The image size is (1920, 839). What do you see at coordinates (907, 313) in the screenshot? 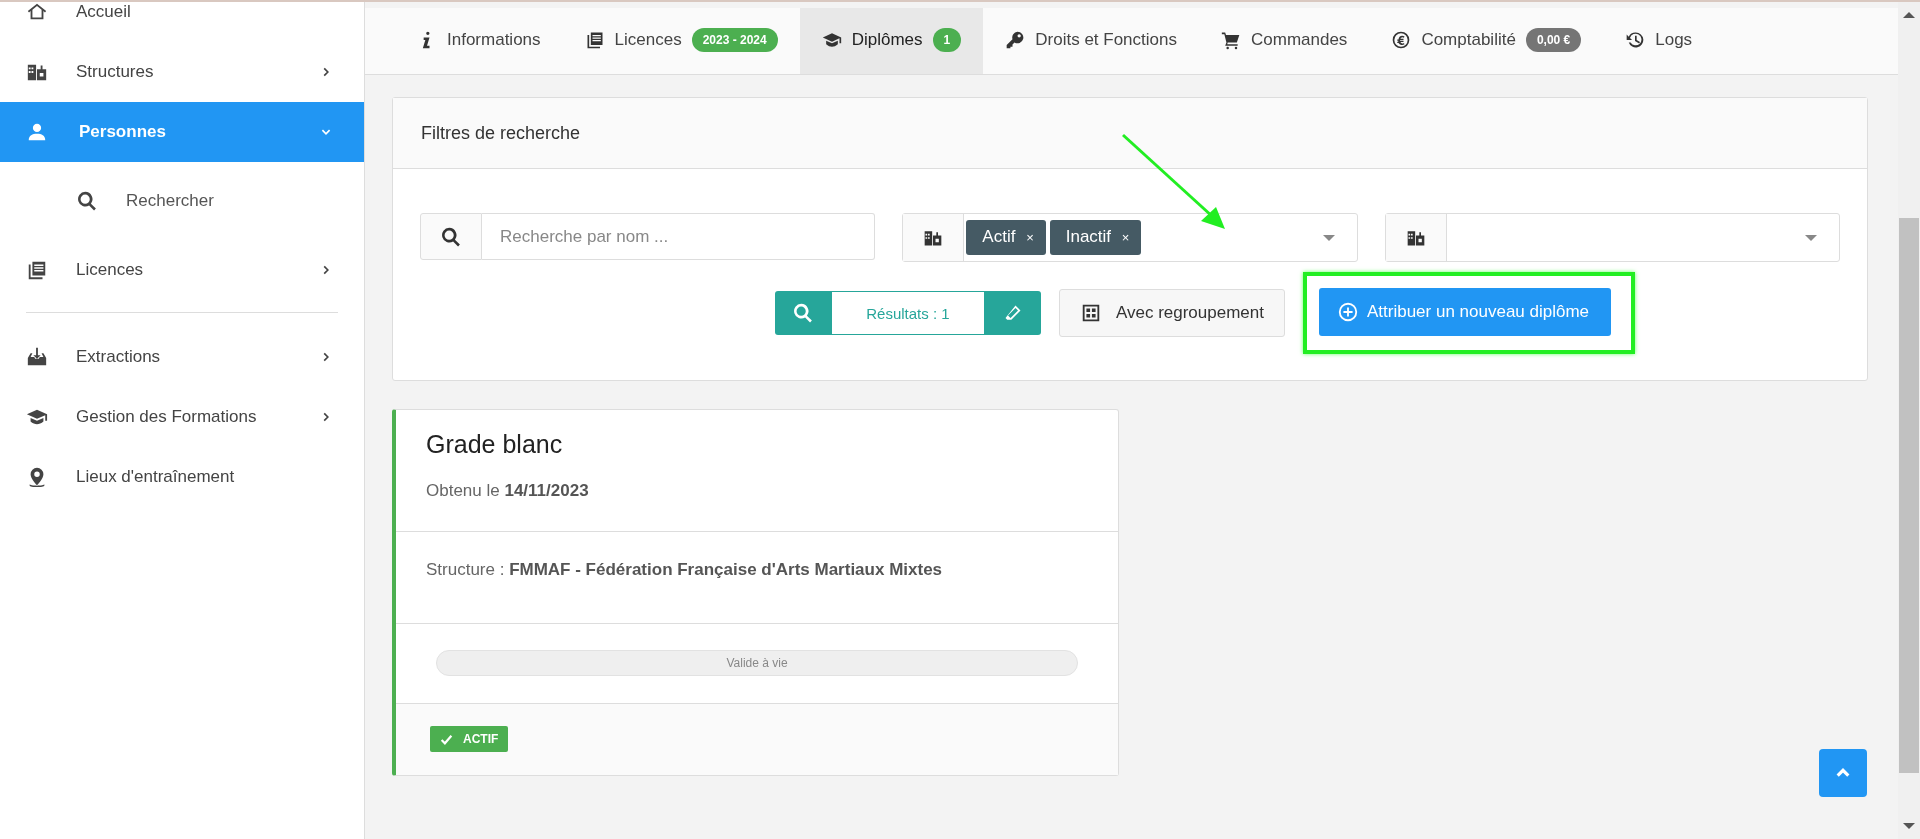
I see `results-count: Résultats : 1` at bounding box center [907, 313].